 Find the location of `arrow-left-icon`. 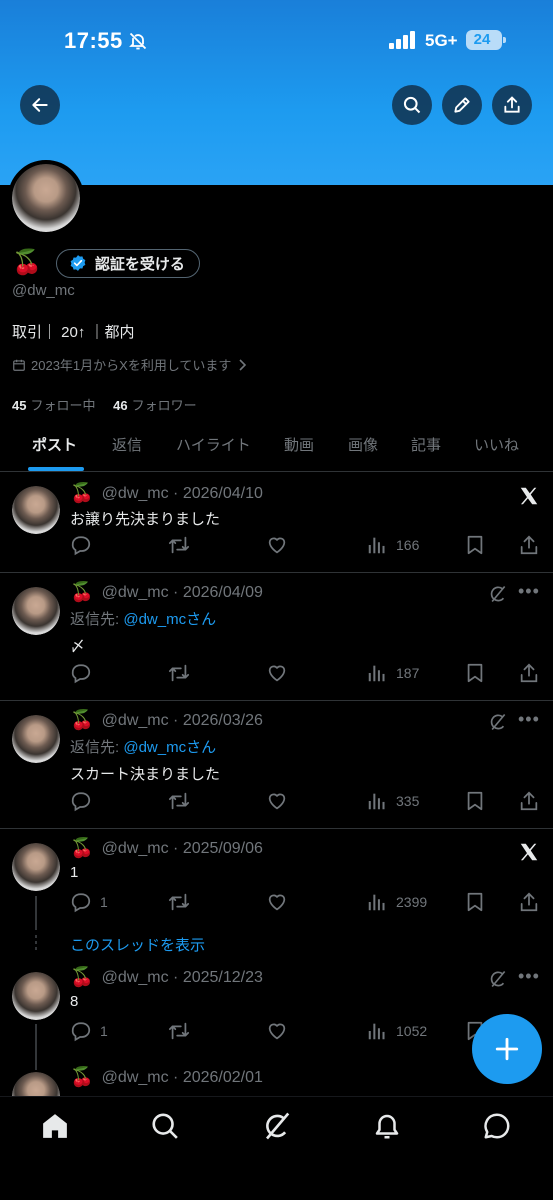

arrow-left-icon is located at coordinates (40, 105).